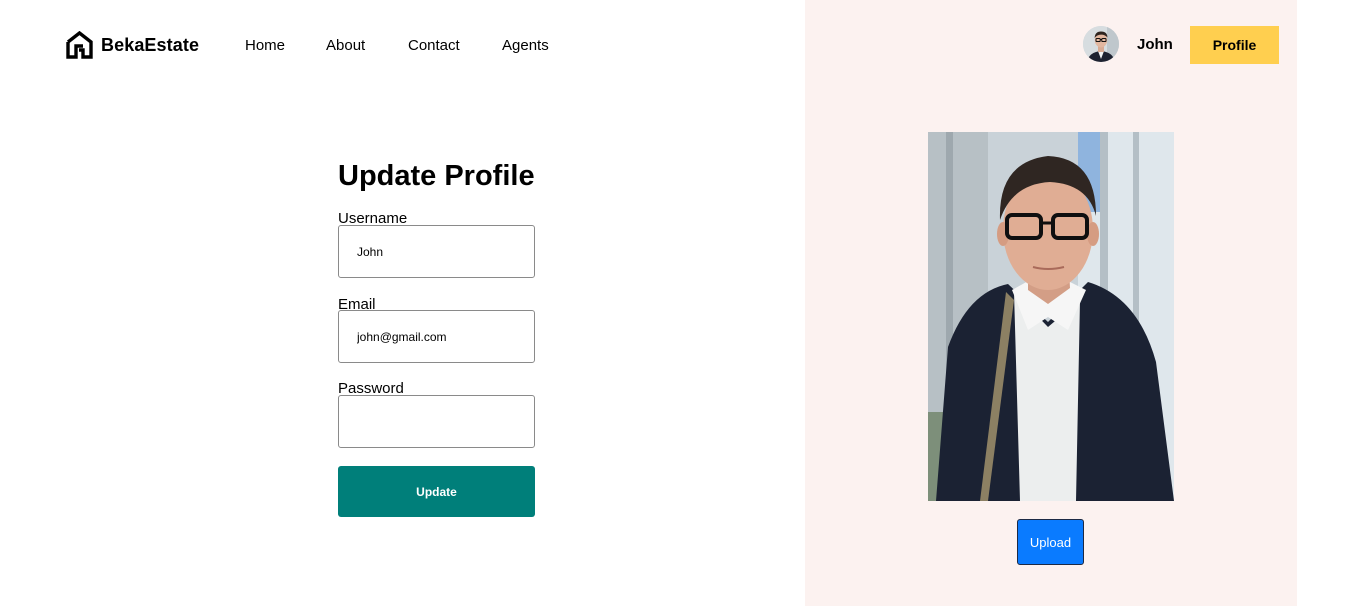  Describe the element at coordinates (79, 45) in the screenshot. I see `house-logo-icon` at that location.